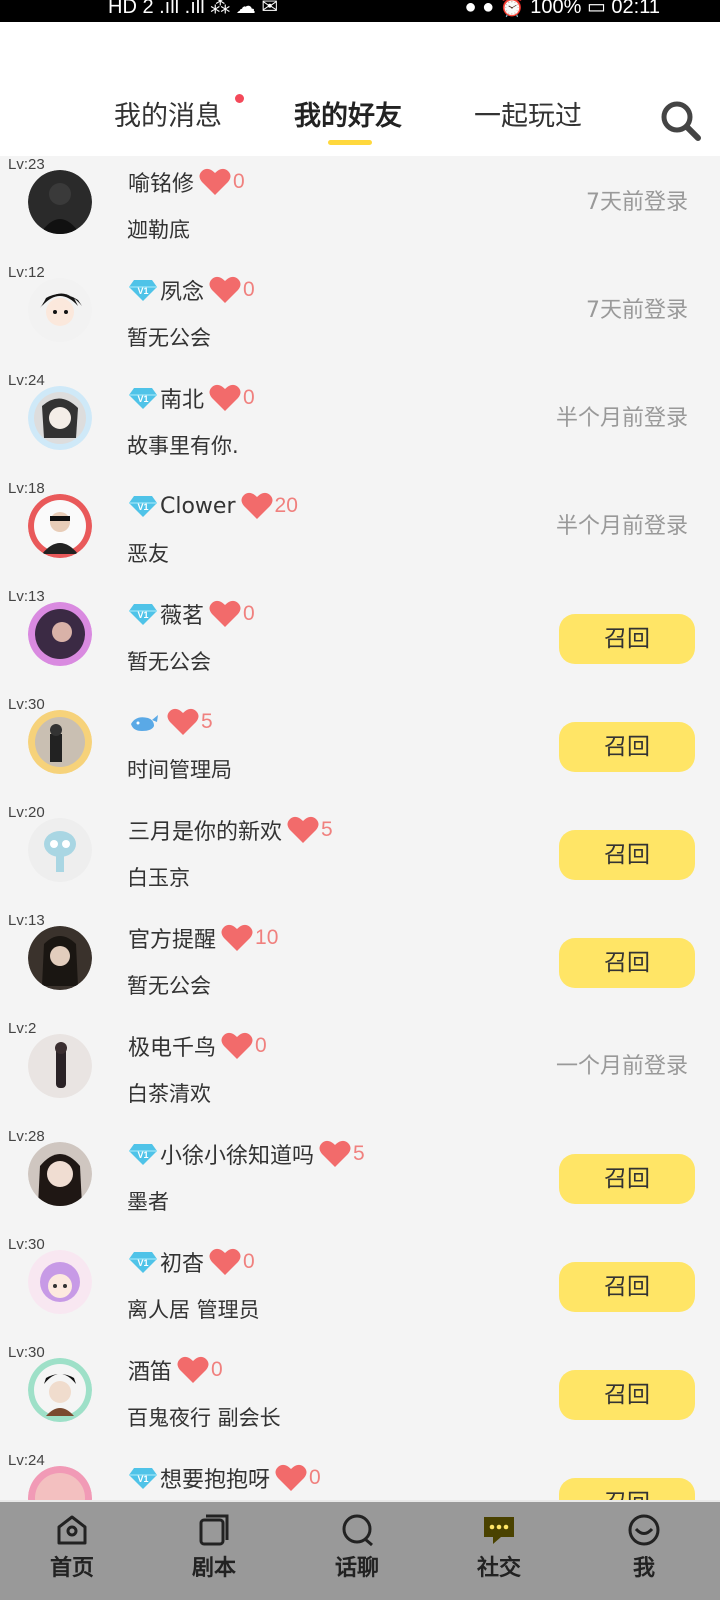  Describe the element at coordinates (191, 1262) in the screenshot. I see `name-line: V1 初杳 0` at that location.